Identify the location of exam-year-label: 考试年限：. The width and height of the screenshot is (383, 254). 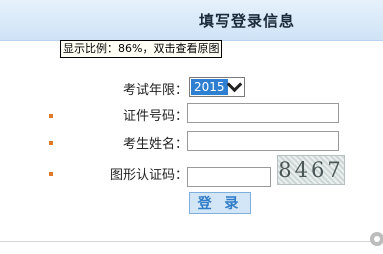
(156, 90).